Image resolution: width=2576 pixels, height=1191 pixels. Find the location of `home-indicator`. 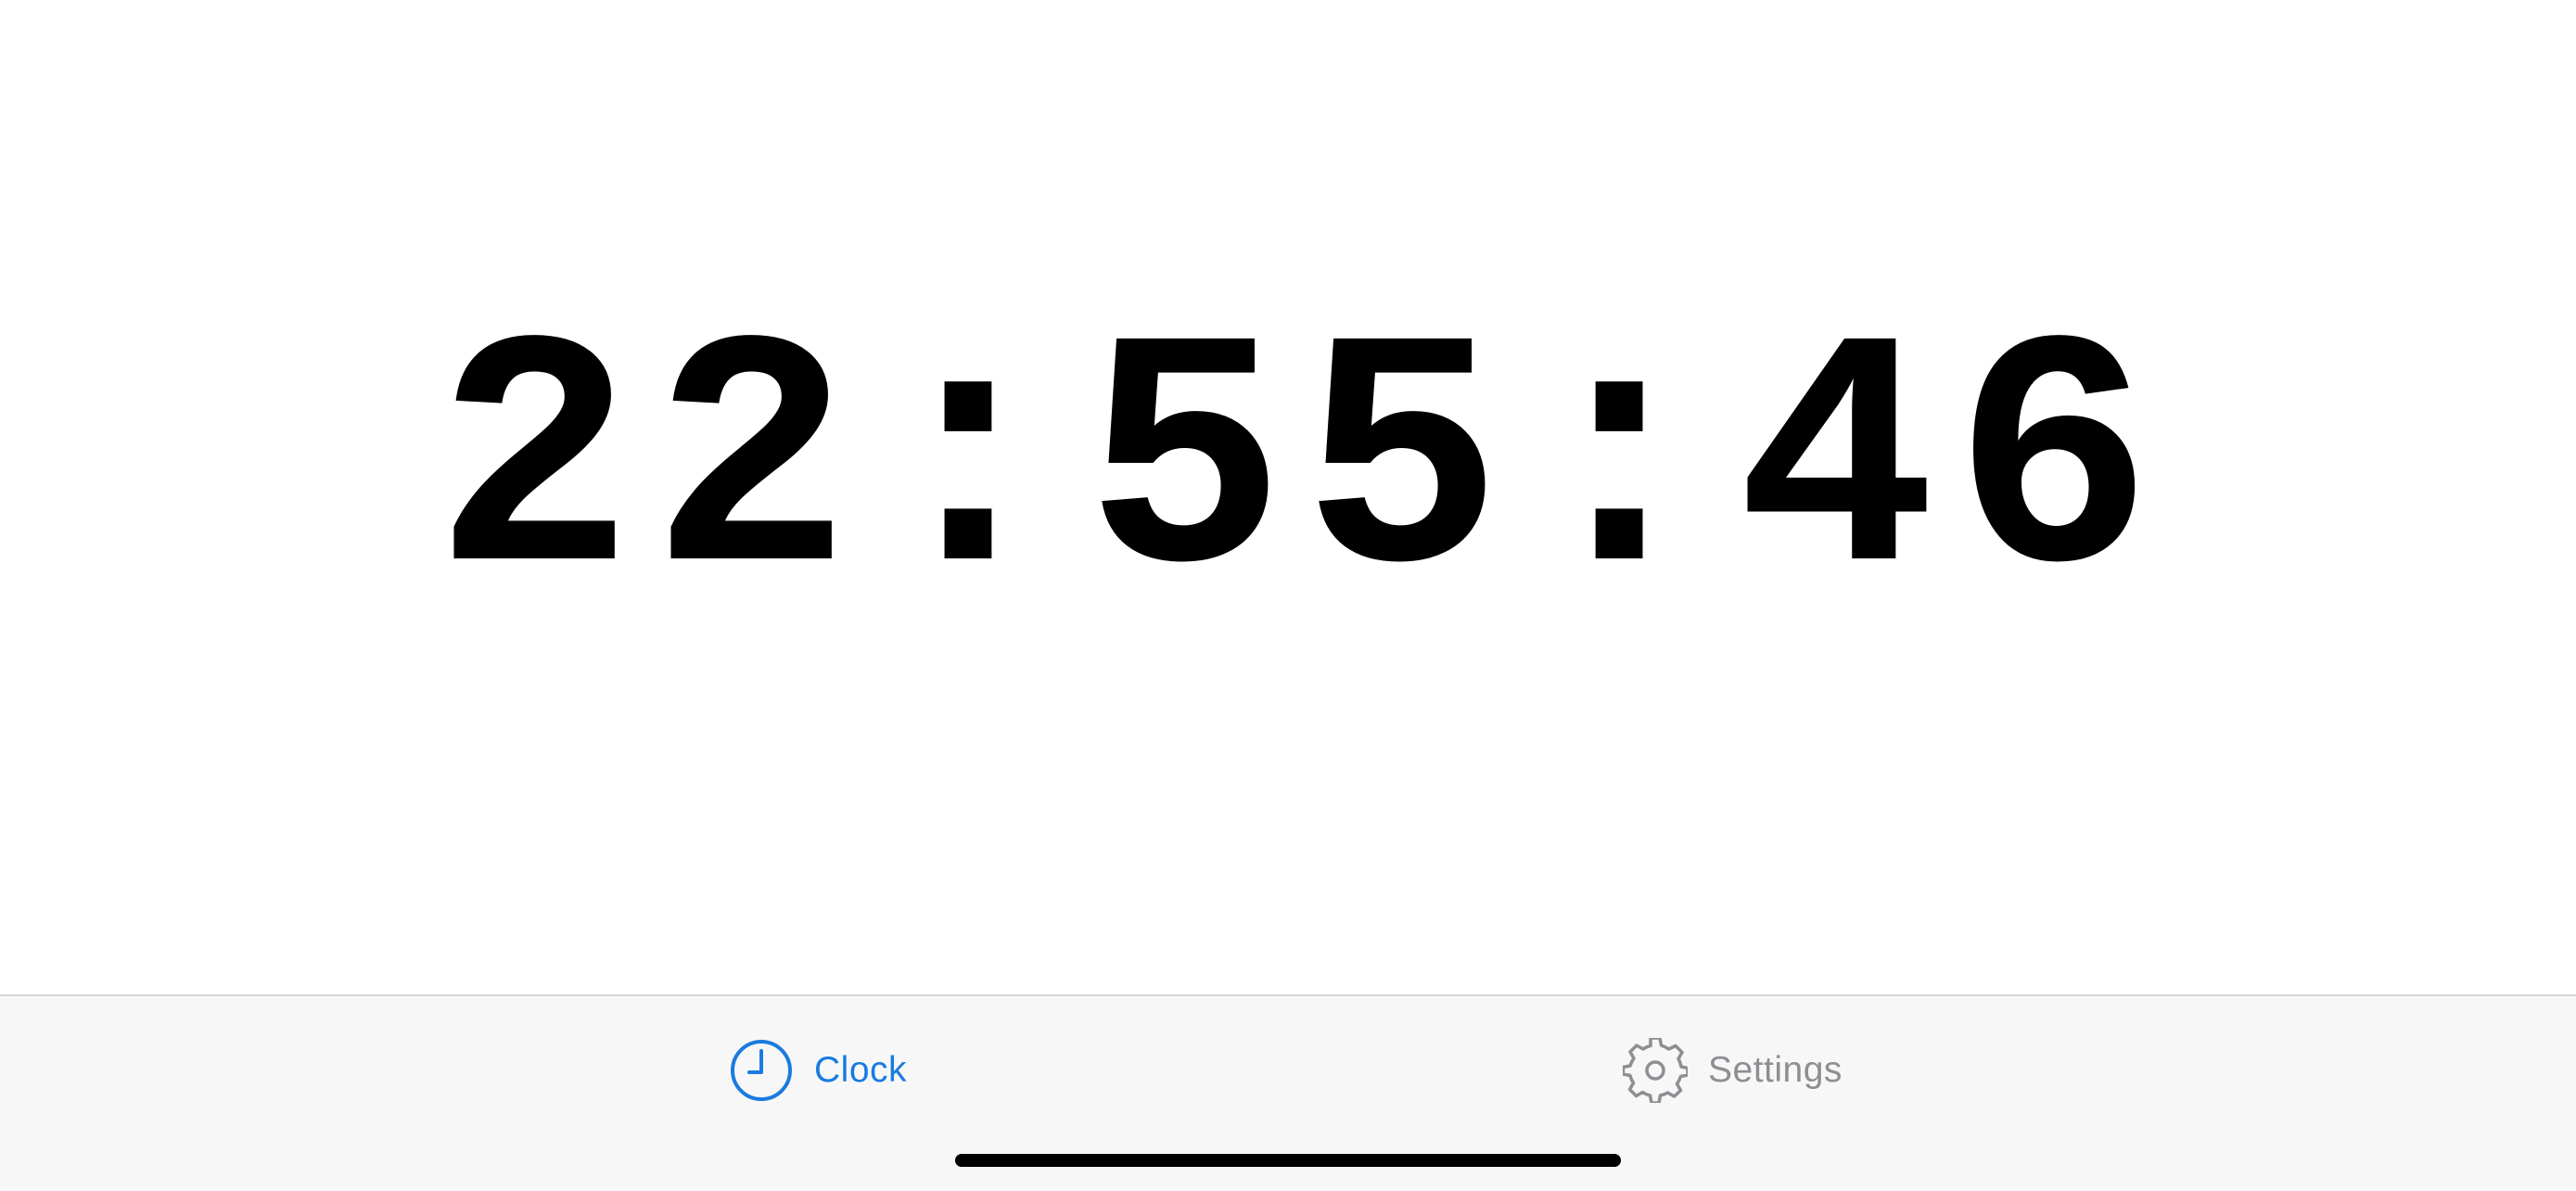

home-indicator is located at coordinates (1288, 1160).